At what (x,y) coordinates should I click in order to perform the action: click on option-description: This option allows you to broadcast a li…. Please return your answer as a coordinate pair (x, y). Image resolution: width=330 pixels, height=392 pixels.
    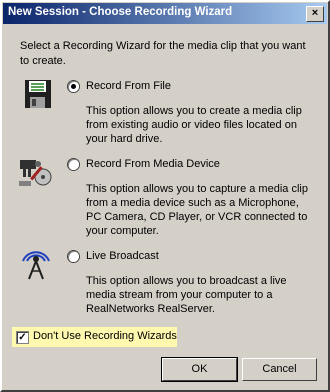
    Looking at the image, I should click on (186, 295).